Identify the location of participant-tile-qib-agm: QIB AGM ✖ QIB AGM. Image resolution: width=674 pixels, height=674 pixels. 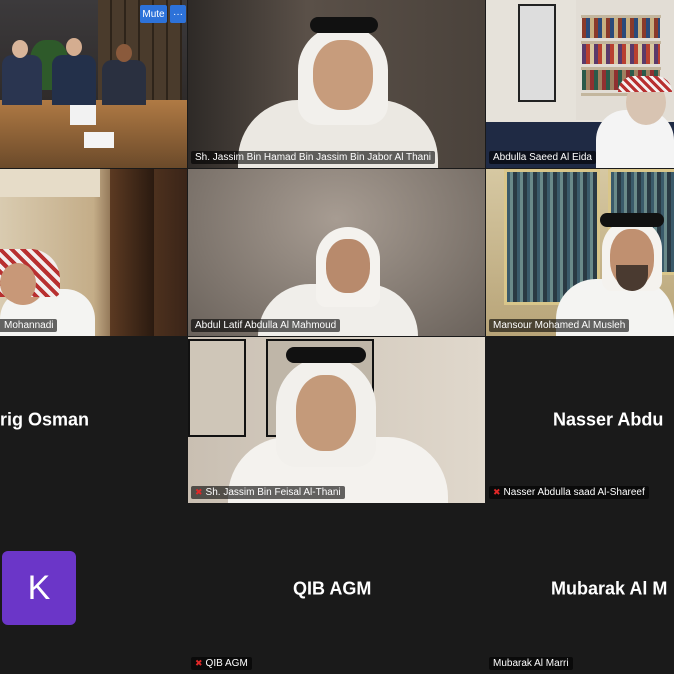
(336, 589).